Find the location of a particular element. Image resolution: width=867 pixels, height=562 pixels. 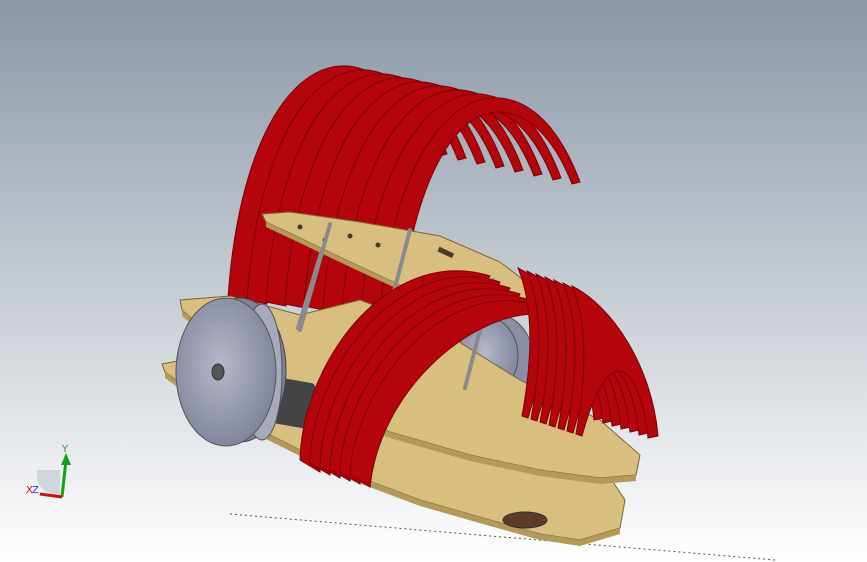

triad-z-label: Z is located at coordinates (35, 490).